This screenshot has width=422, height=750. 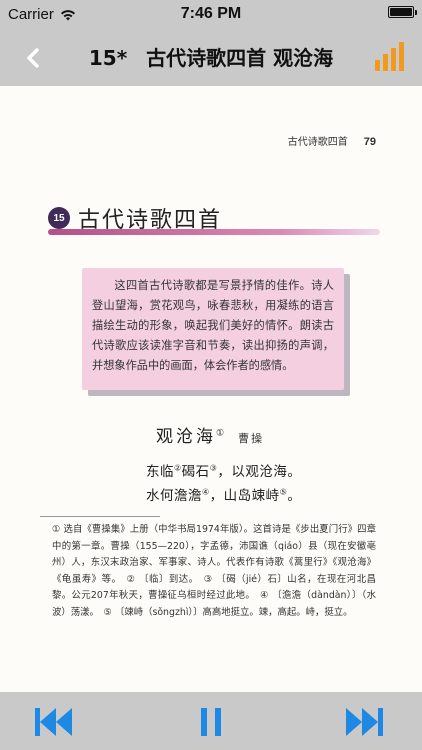 I want to click on pause-icon, so click(x=211, y=722).